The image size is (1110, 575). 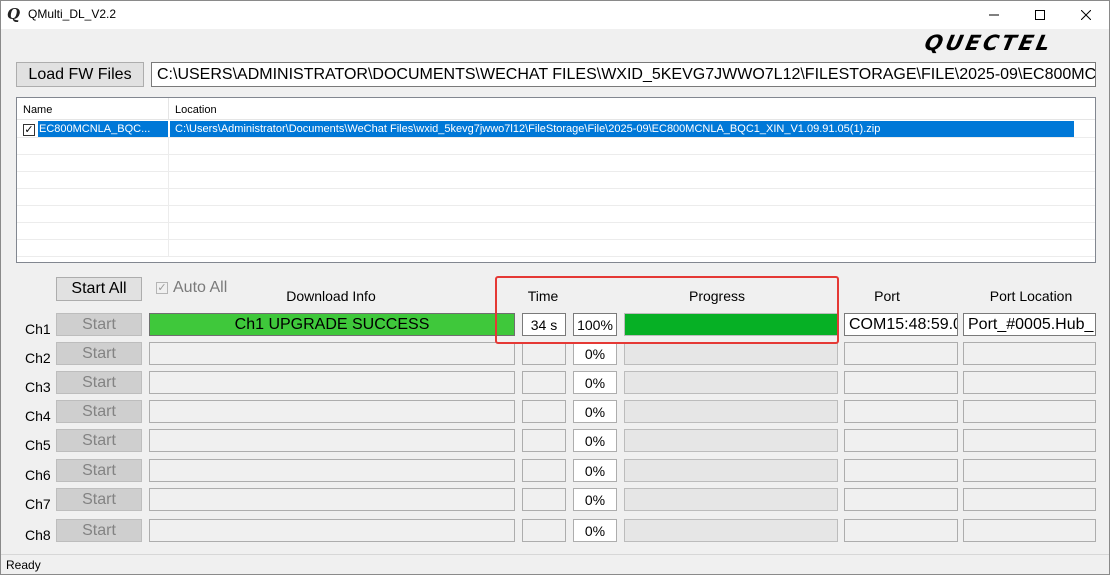 I want to click on quectel-app-icon: Q, so click(x=14, y=14).